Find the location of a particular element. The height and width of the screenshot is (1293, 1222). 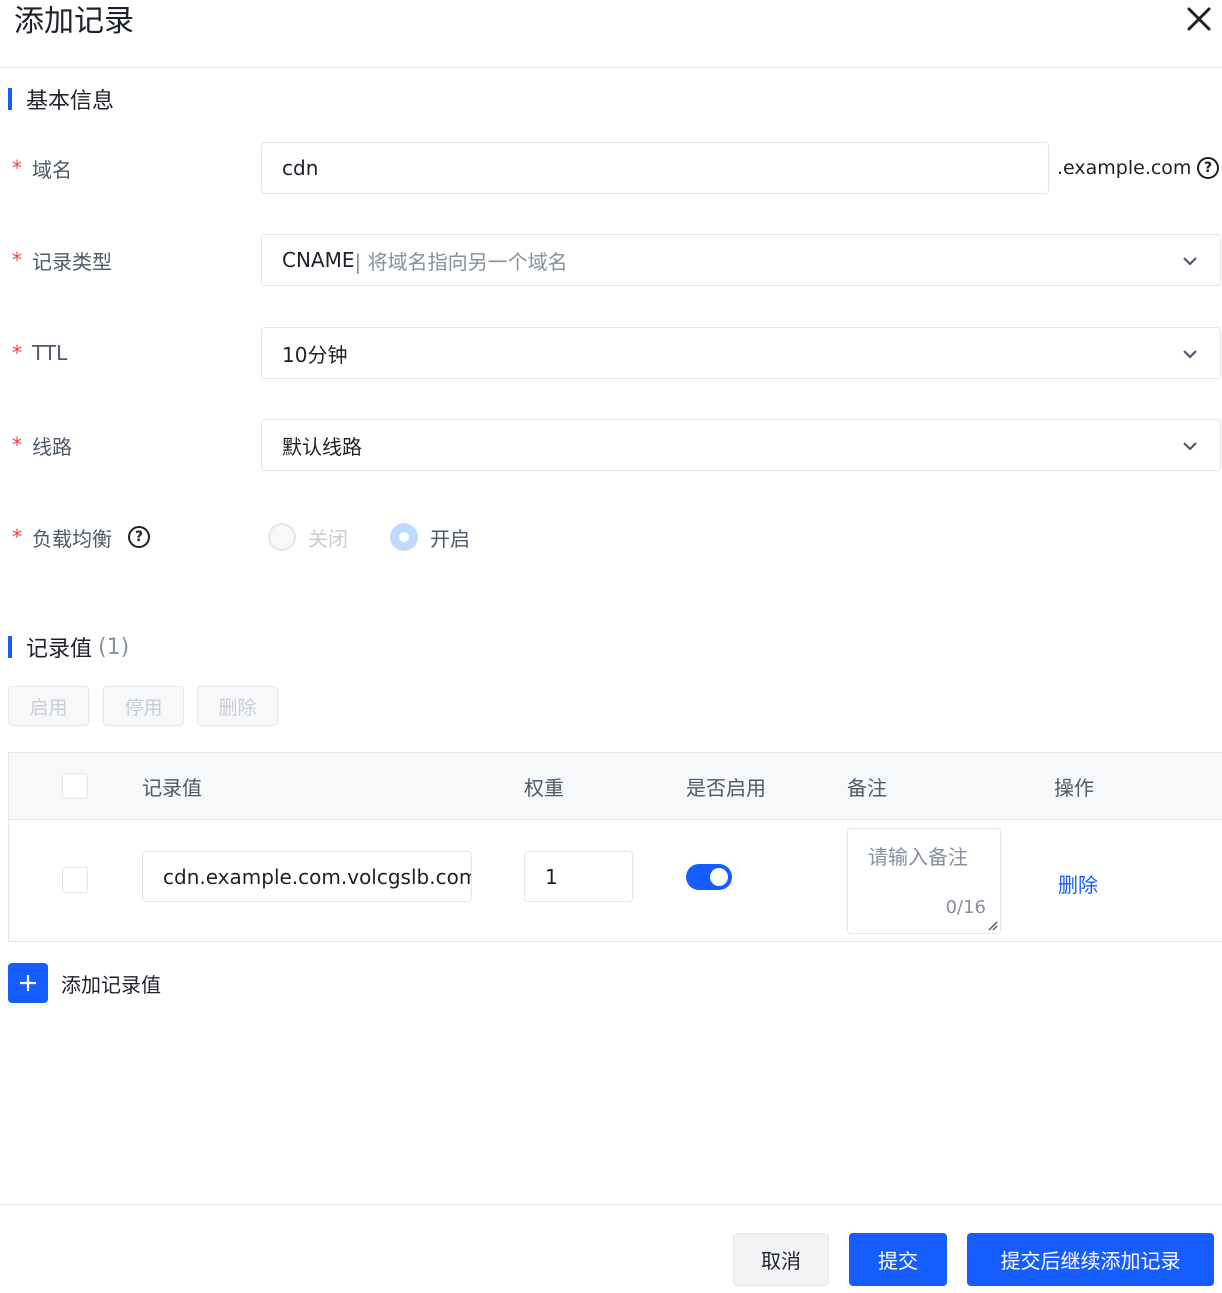

plus-icon is located at coordinates (28, 983).